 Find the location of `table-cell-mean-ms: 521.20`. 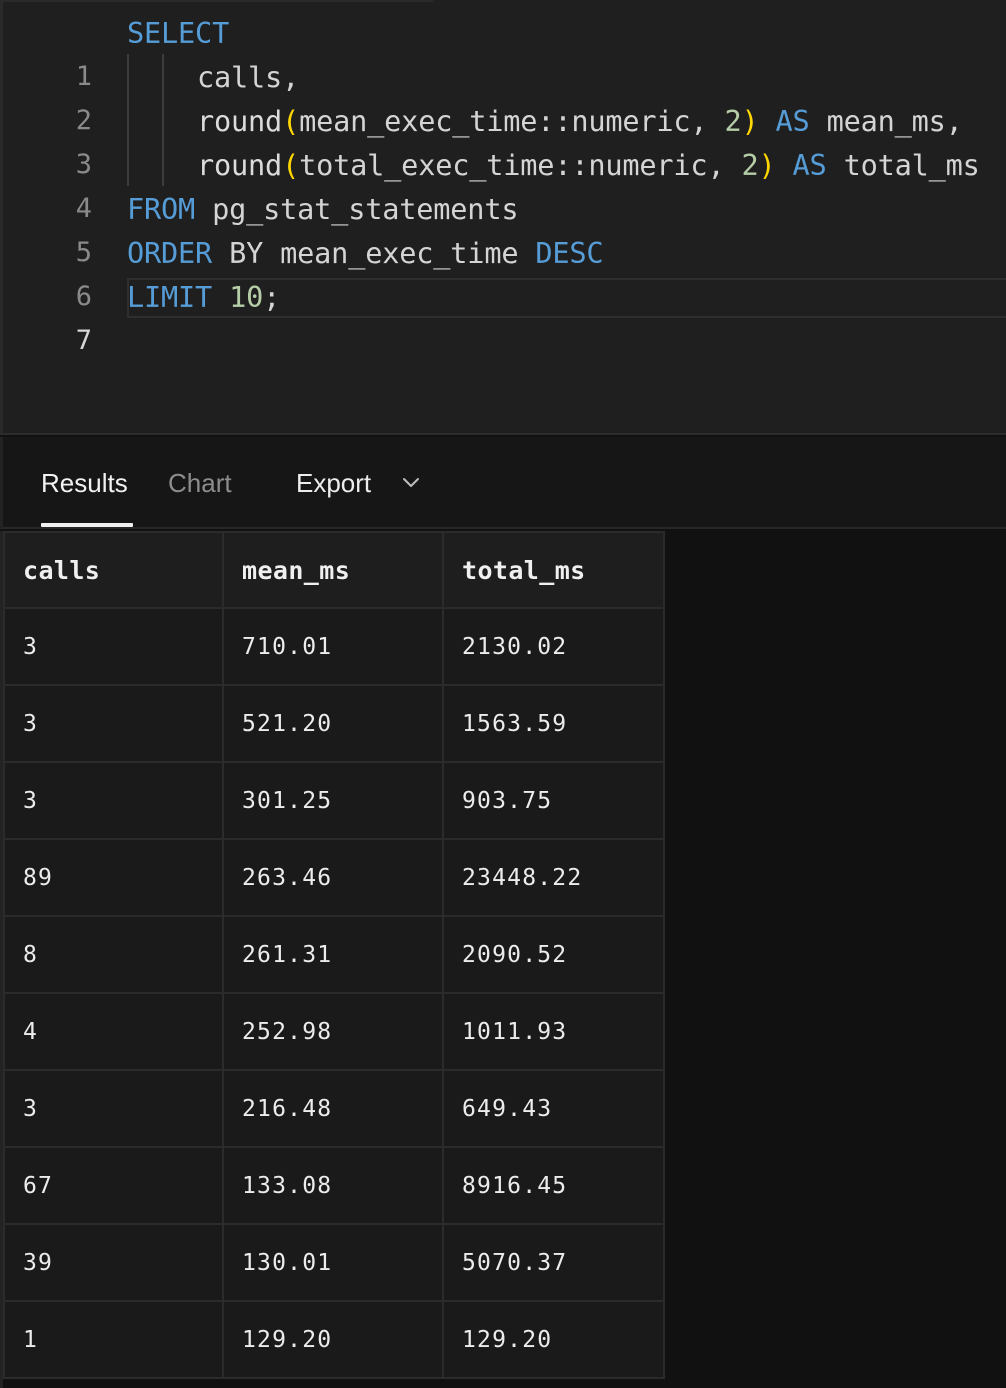

table-cell-mean-ms: 521.20 is located at coordinates (333, 723).